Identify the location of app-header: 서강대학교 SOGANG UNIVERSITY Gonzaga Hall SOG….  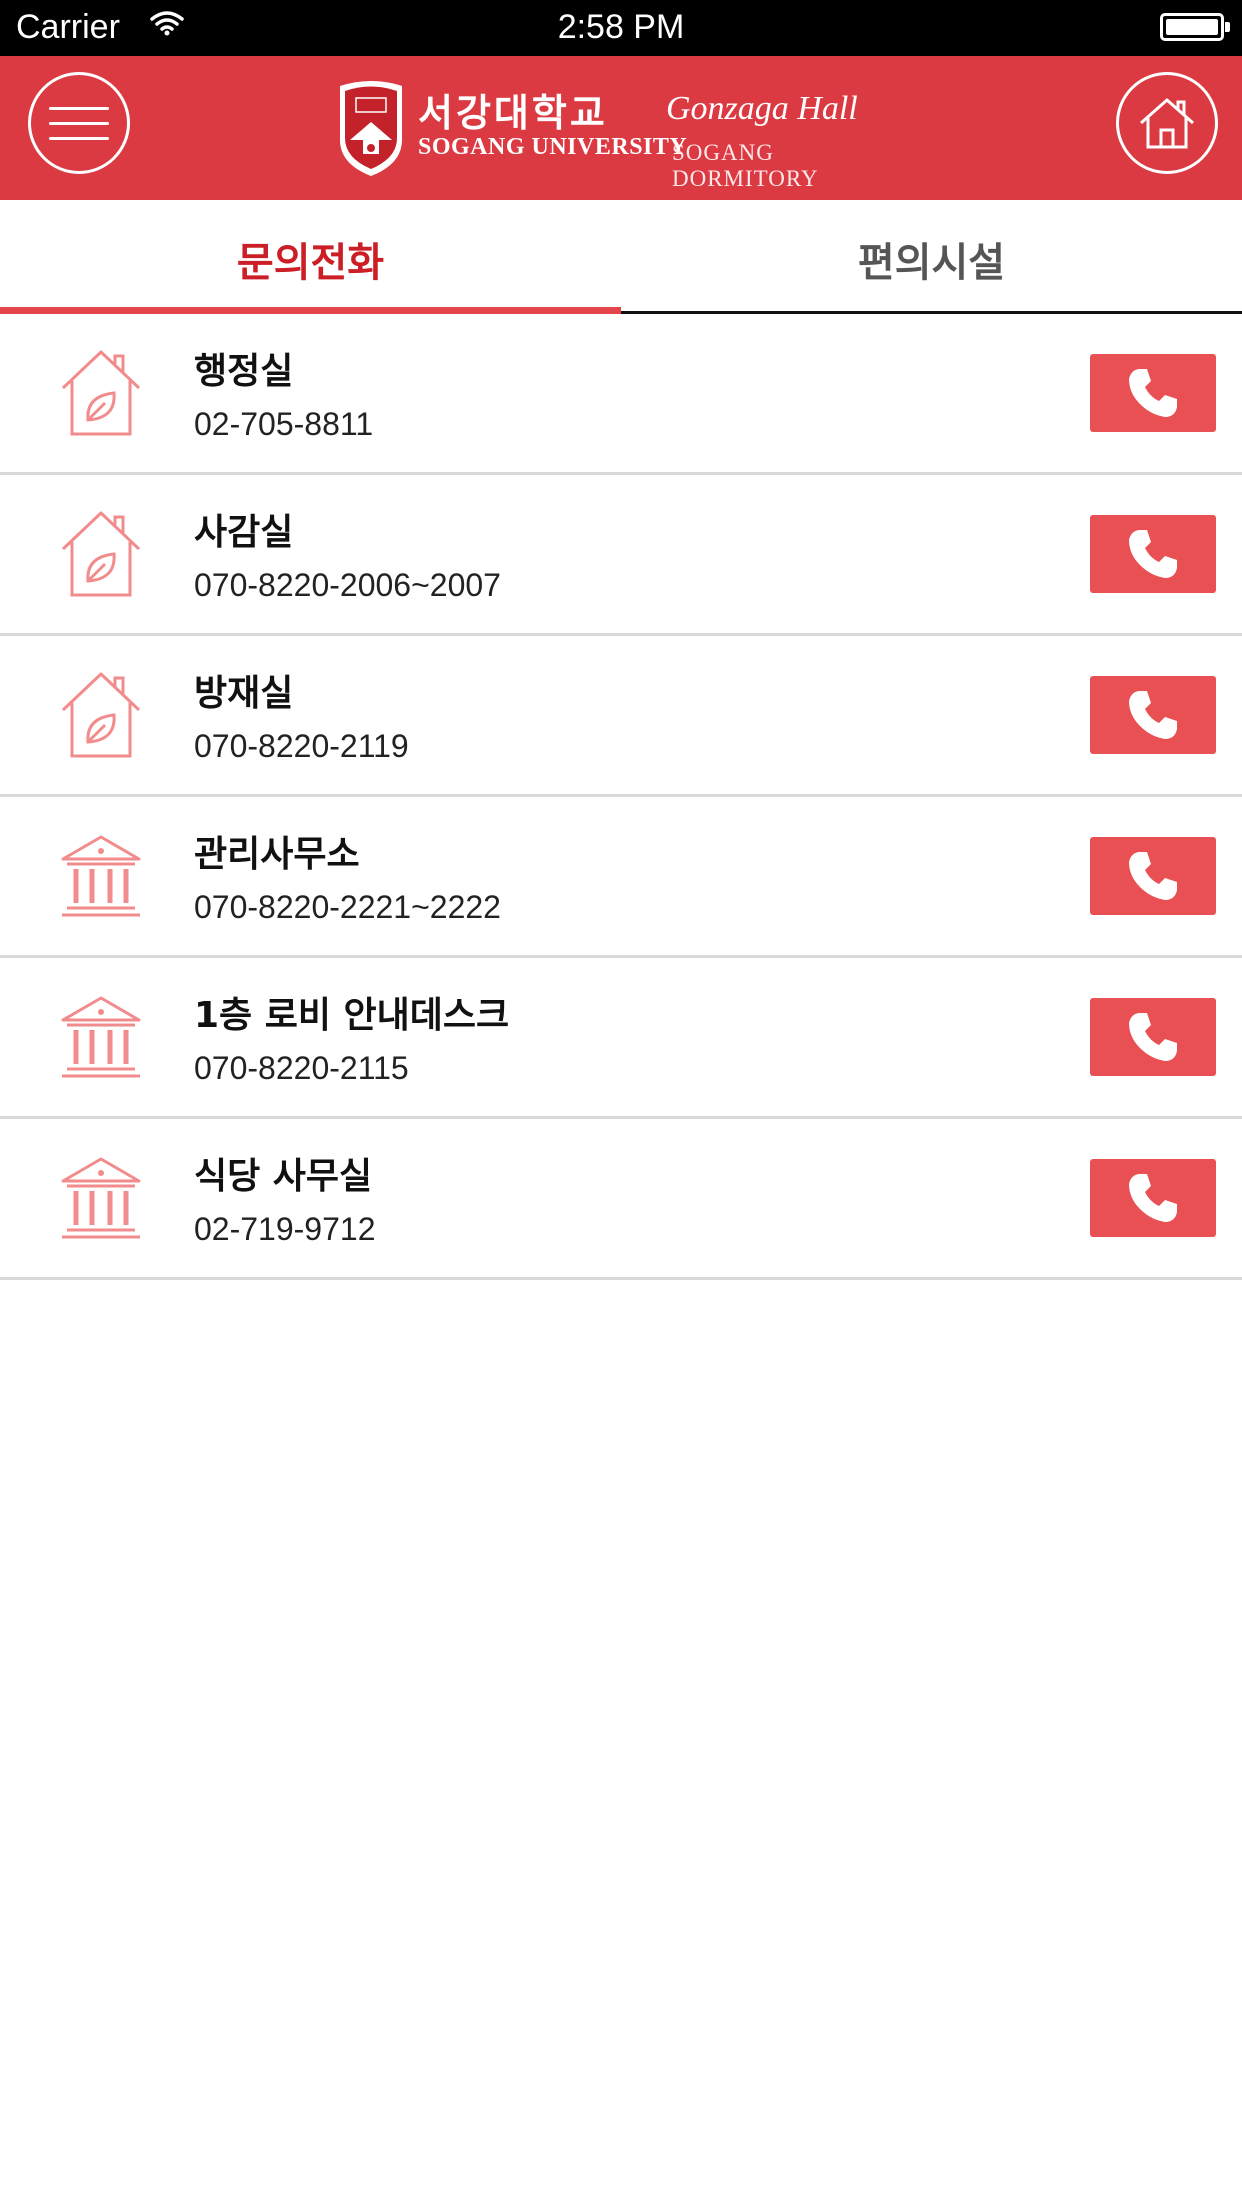
(621, 128).